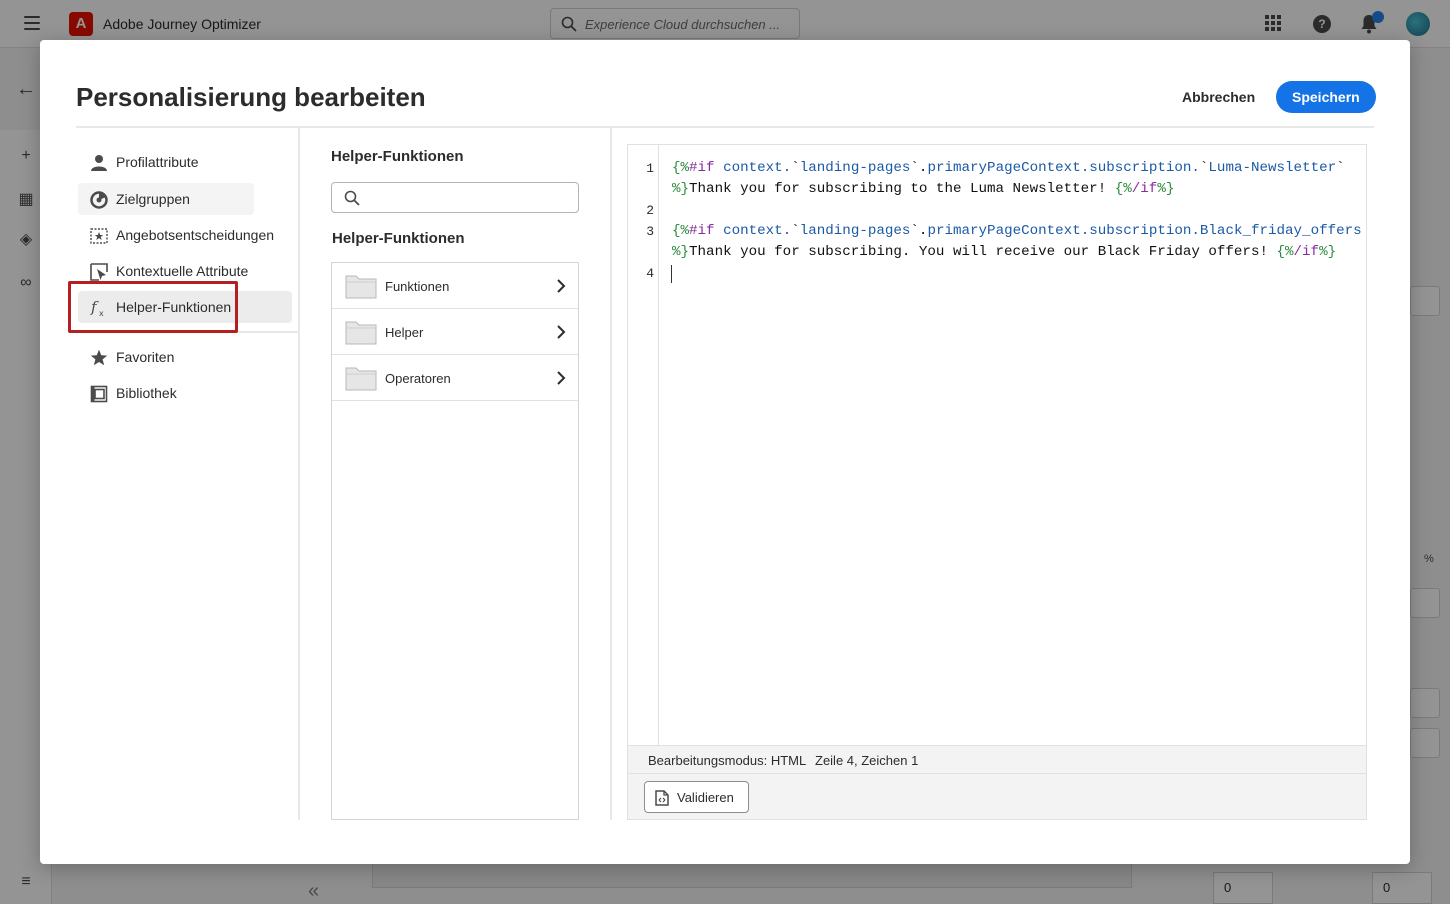 Image resolution: width=1450 pixels, height=904 pixels. I want to click on nav-item-favorites: Favoriten, so click(185, 357).